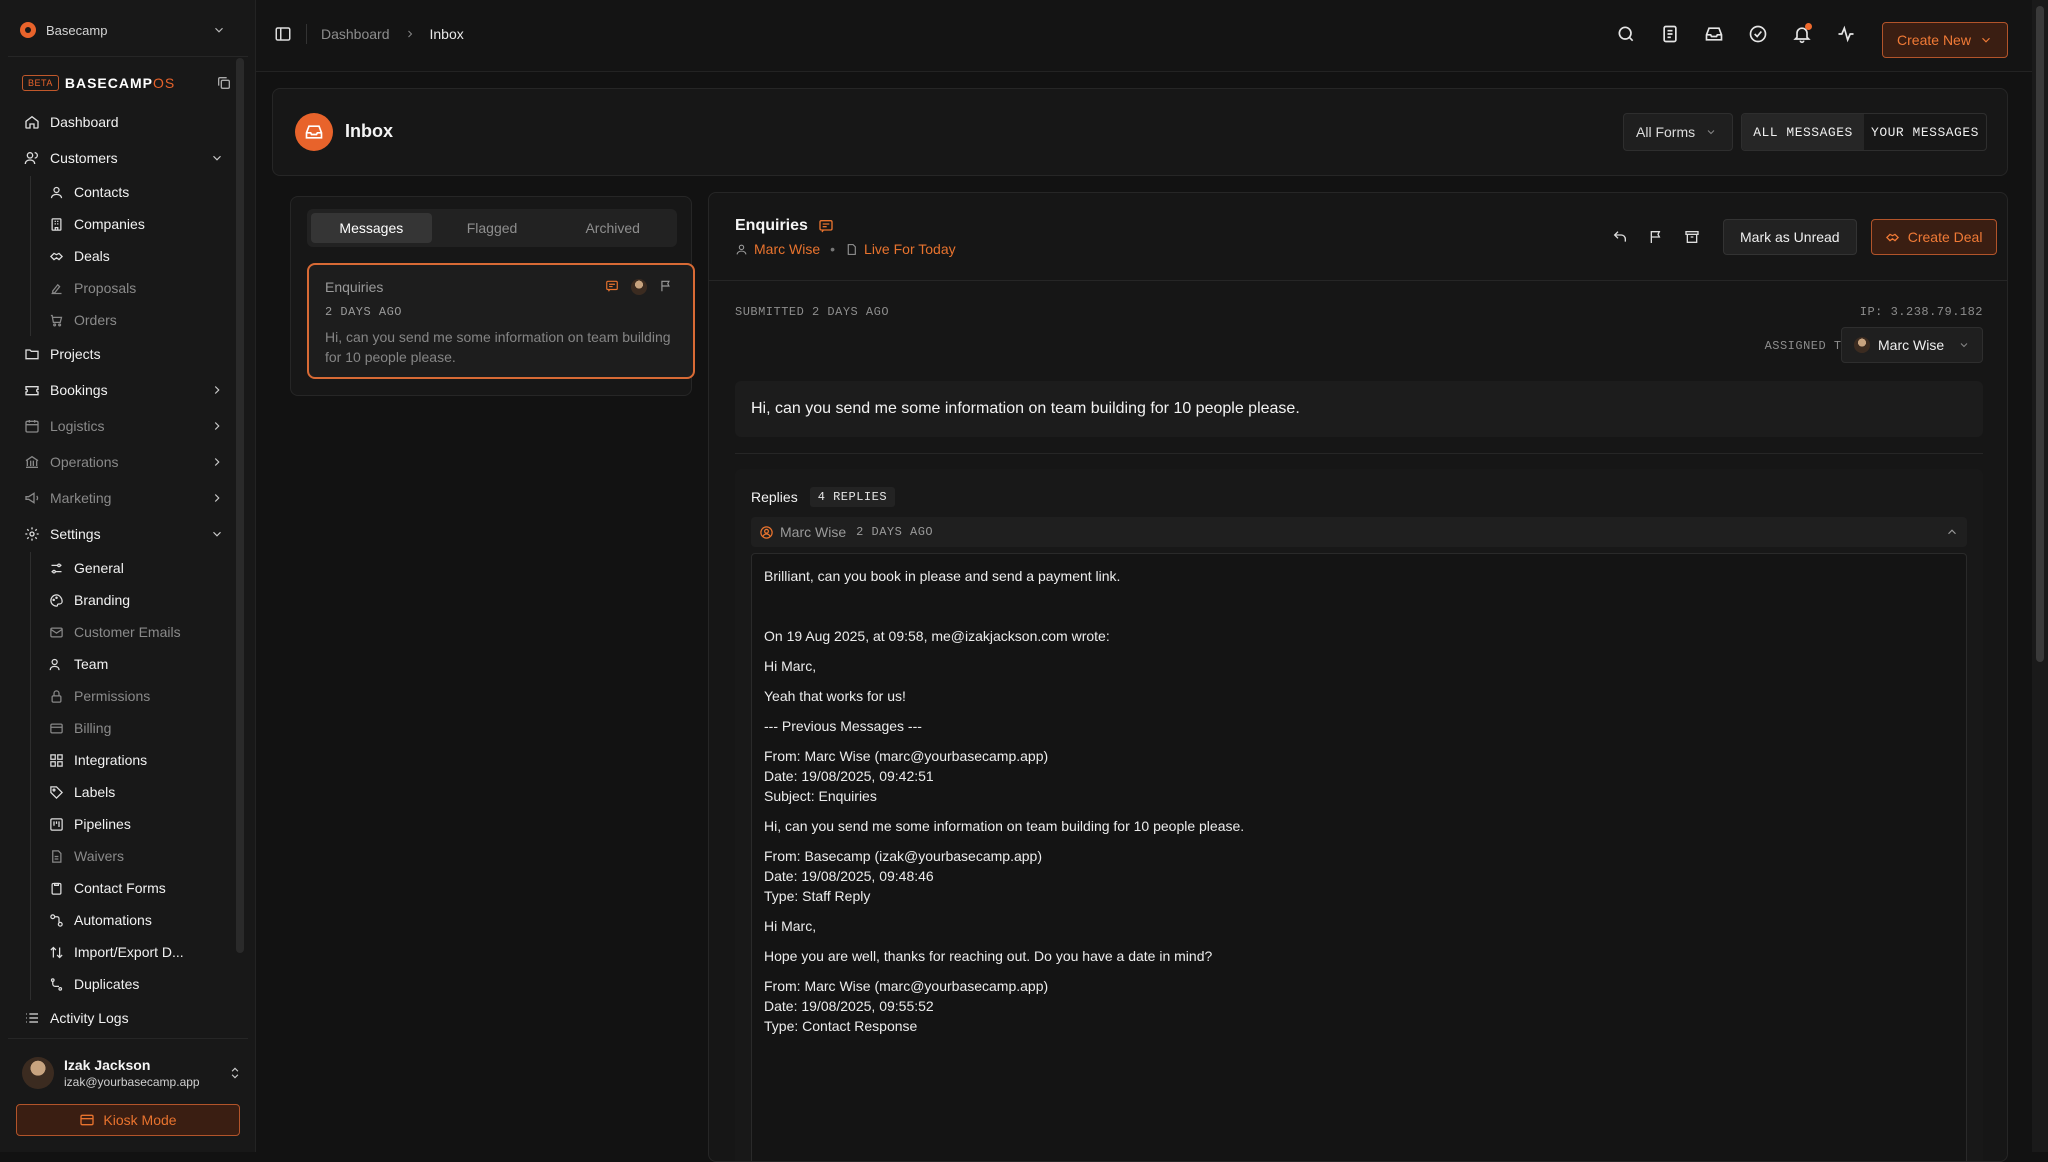  Describe the element at coordinates (136, 824) in the screenshot. I see `nav-pipelines: Pipelines` at that location.